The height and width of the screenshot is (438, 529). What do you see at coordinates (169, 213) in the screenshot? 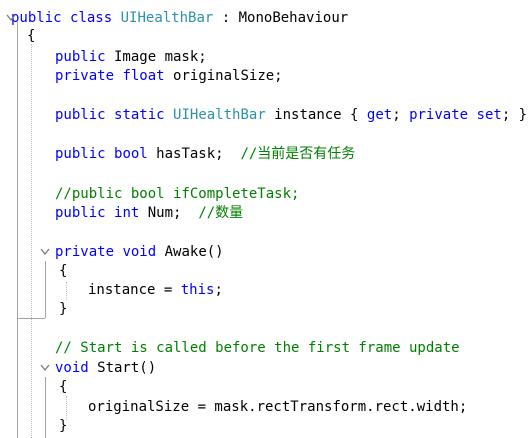
I see `code-token: Num;` at bounding box center [169, 213].